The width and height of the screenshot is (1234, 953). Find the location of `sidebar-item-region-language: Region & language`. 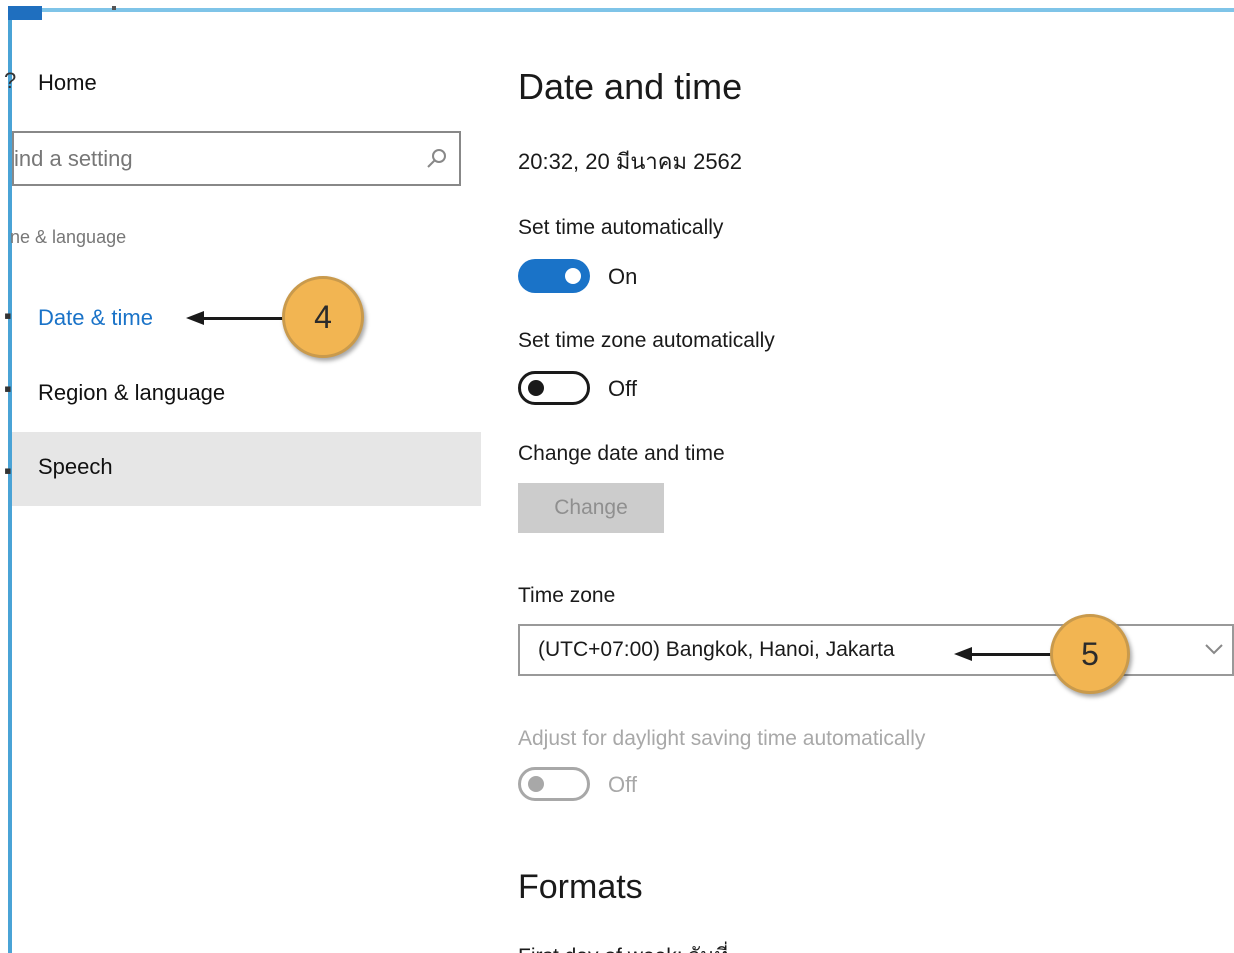

sidebar-item-region-language: Region & language is located at coordinates (246, 395).